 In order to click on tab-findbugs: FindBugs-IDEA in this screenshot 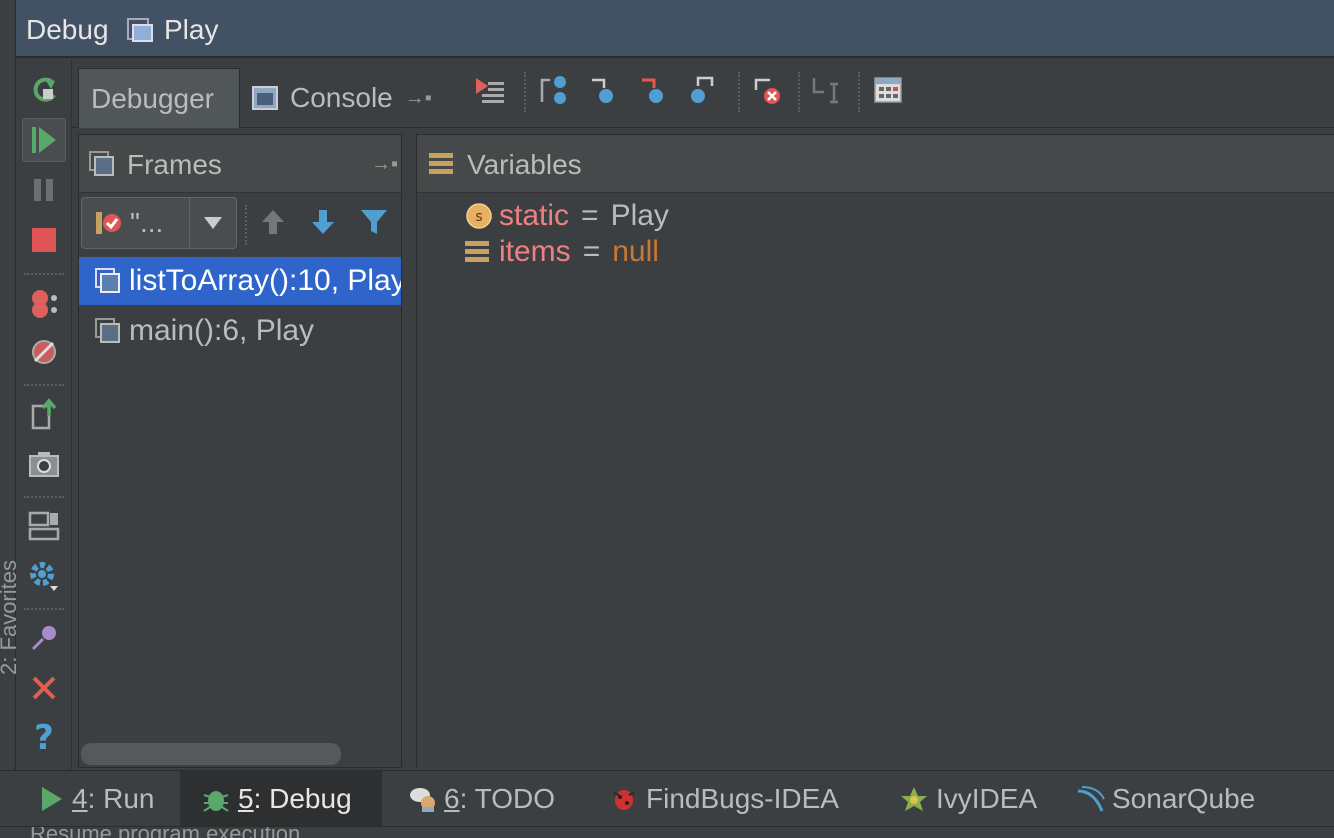, I will do `click(724, 799)`.